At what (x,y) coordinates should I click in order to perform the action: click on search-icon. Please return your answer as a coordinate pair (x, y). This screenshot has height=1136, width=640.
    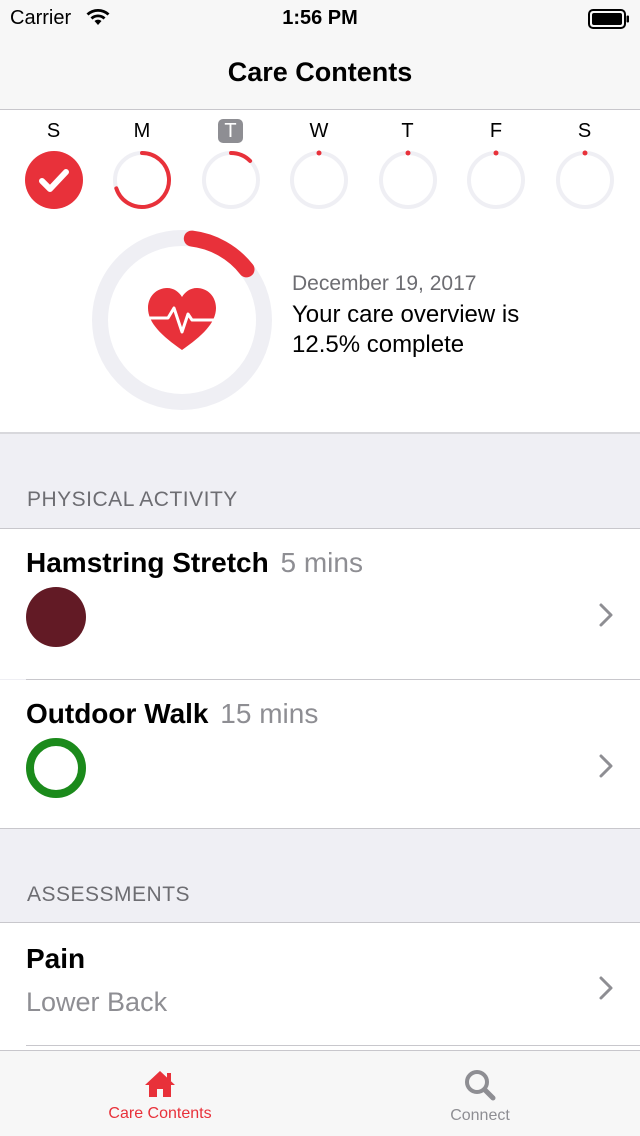
    Looking at the image, I should click on (480, 1085).